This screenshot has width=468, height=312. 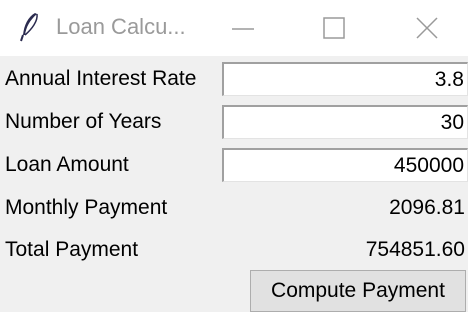 I want to click on total-payment-label: Total Payment, so click(x=72, y=249).